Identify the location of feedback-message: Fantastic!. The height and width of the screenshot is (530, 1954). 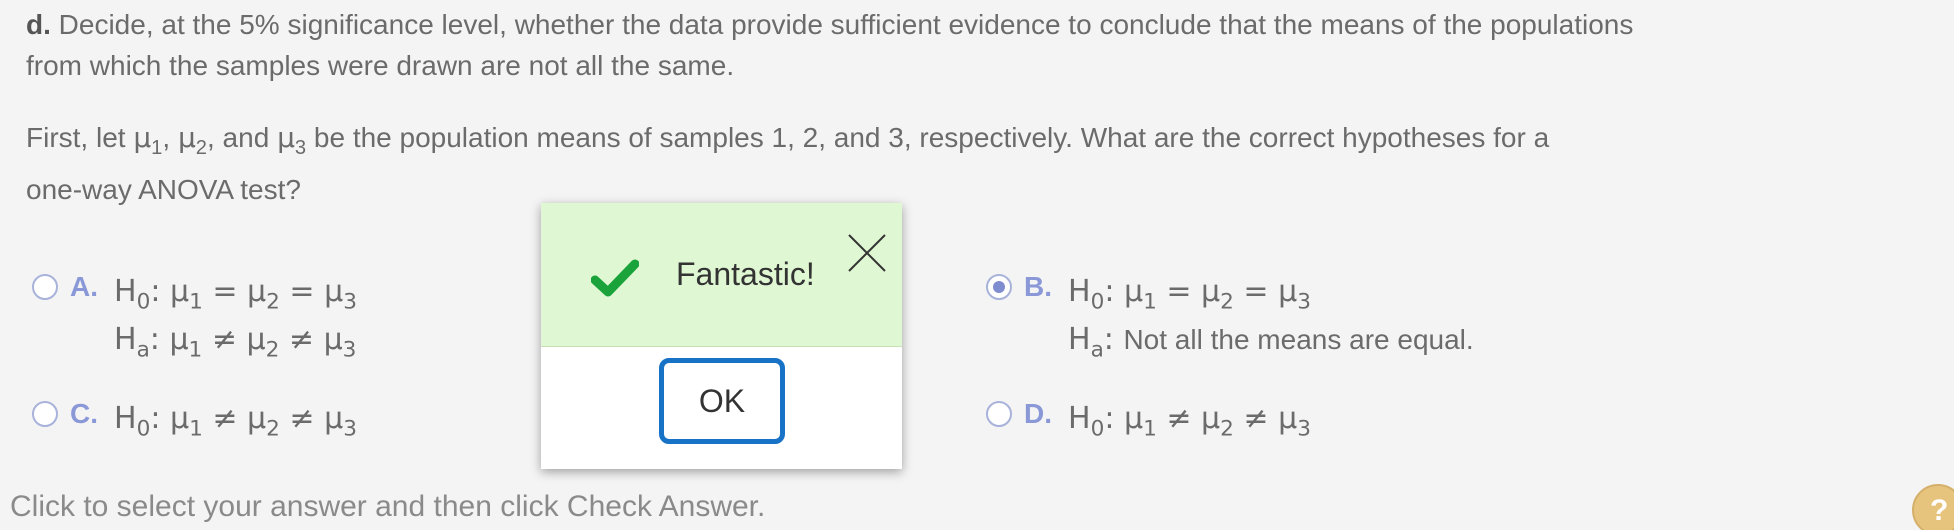
(745, 274).